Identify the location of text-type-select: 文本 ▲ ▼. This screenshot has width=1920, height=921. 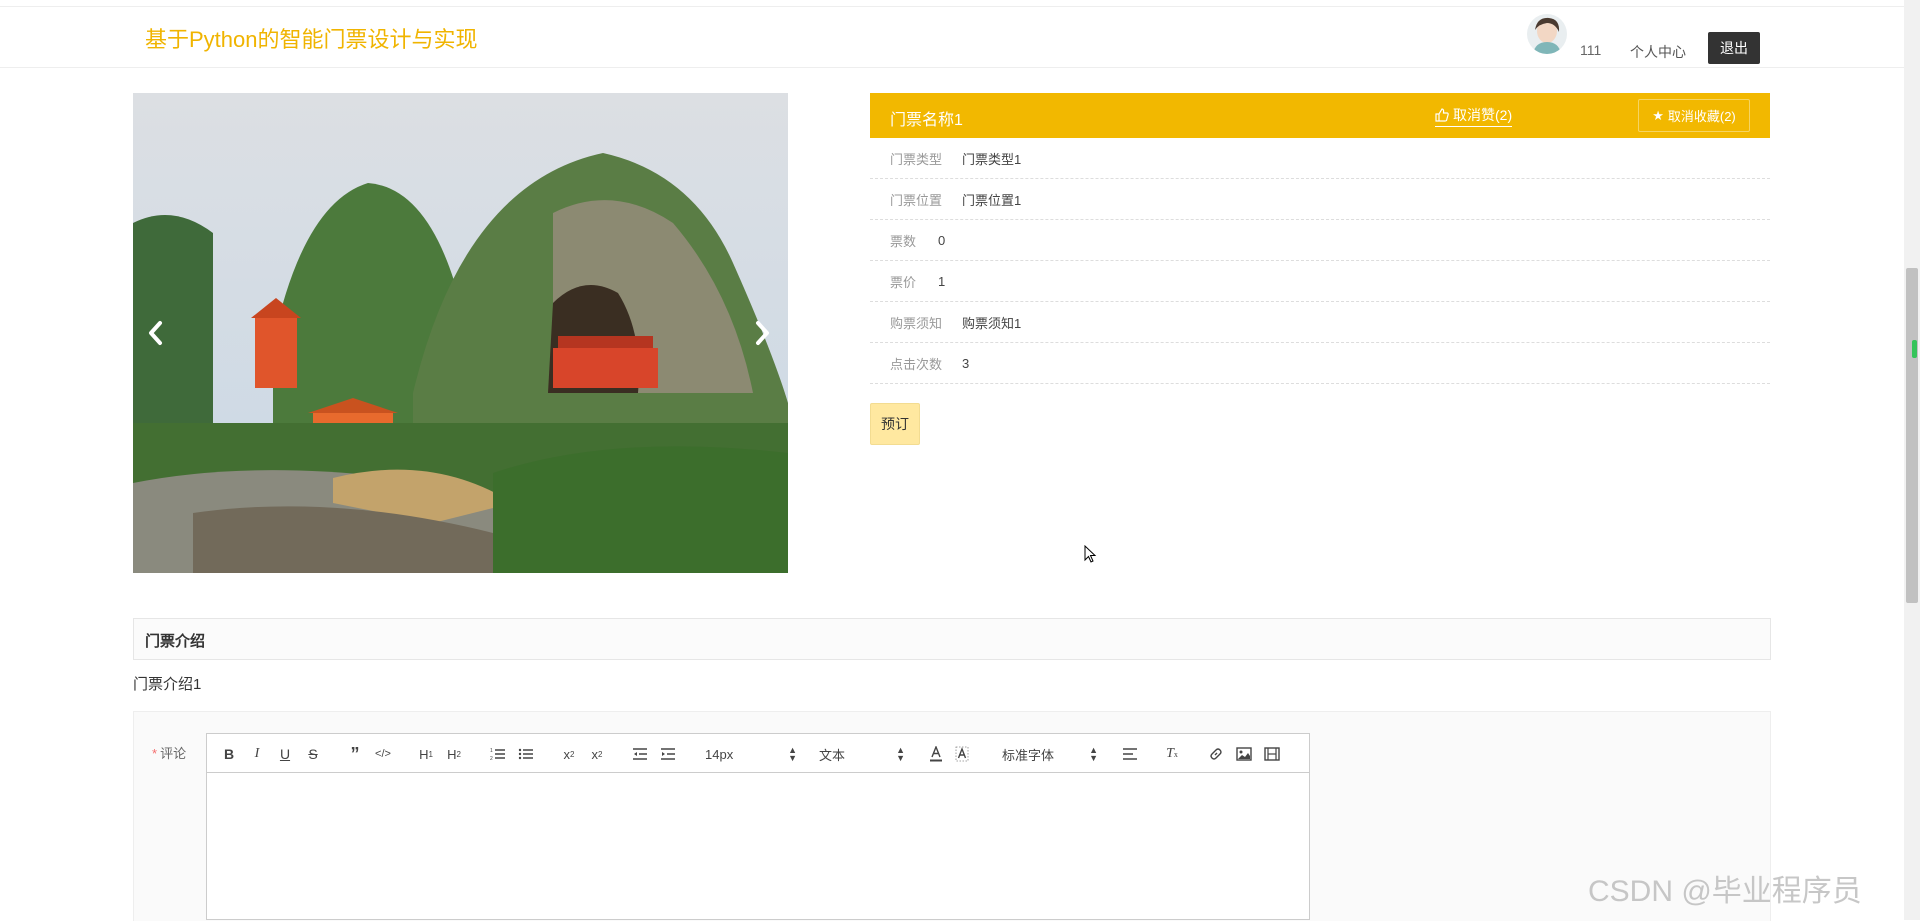
(862, 754).